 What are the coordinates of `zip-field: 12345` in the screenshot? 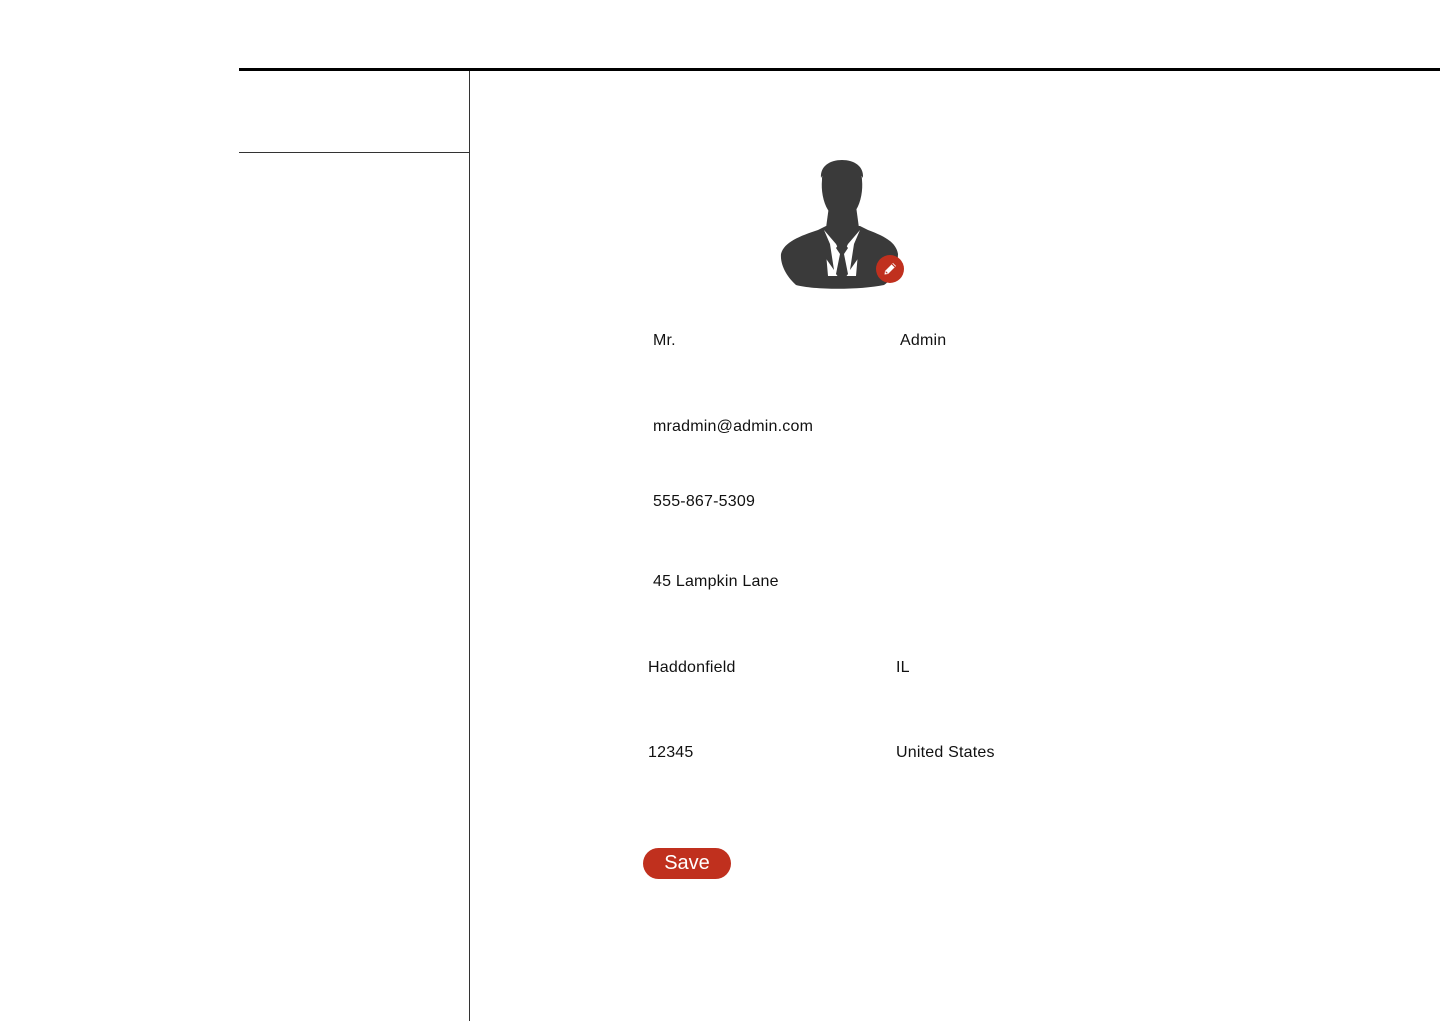 It's located at (671, 753).